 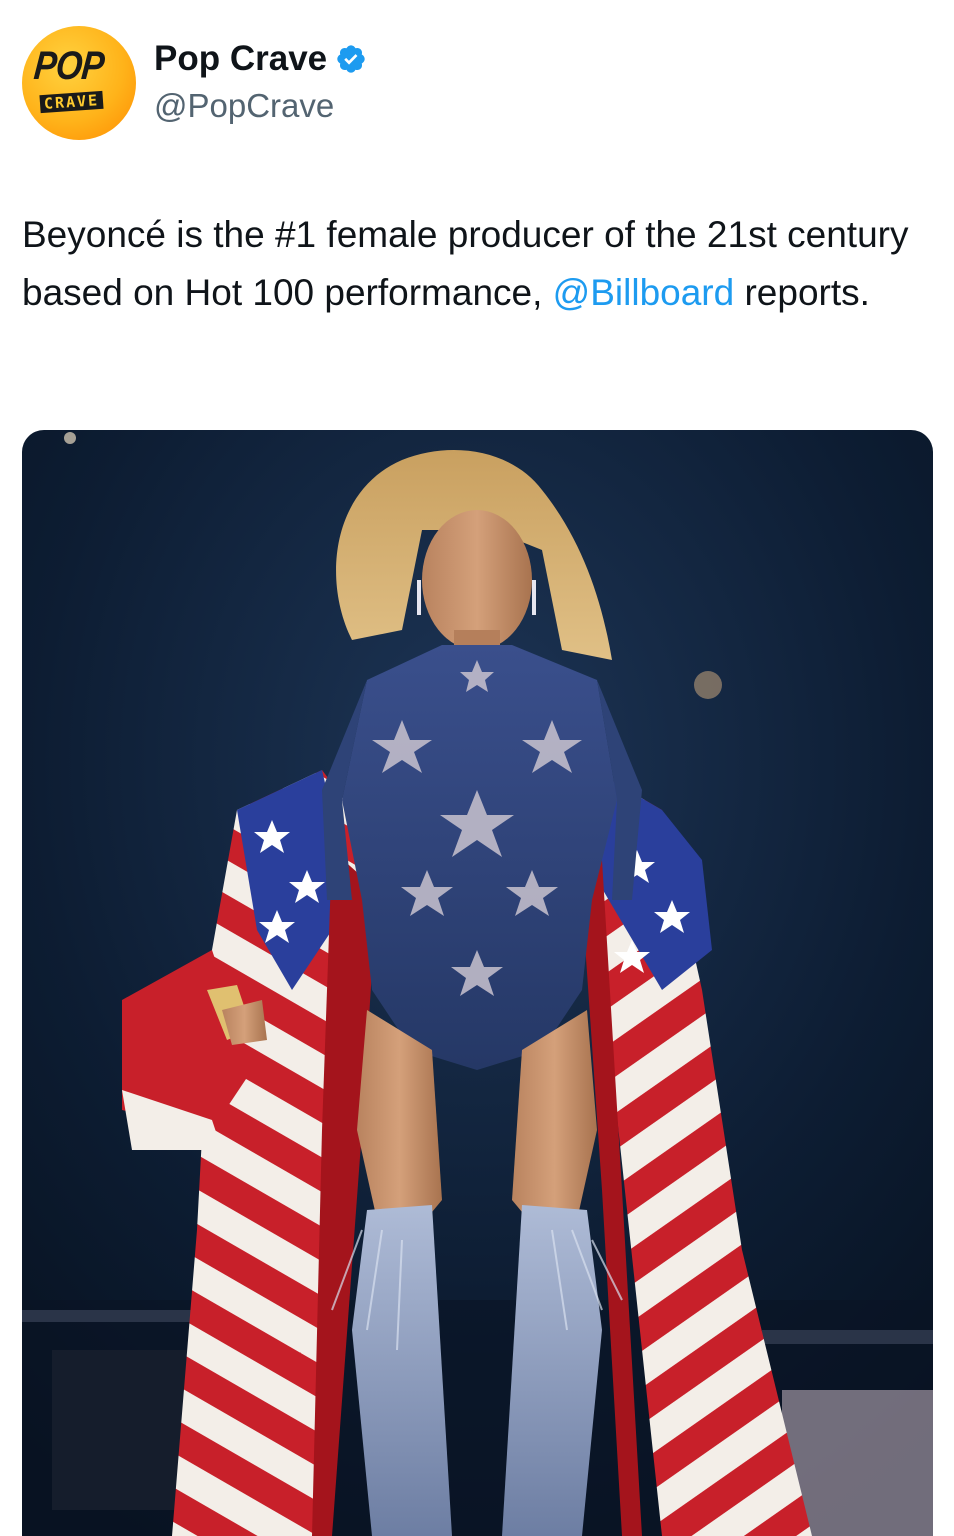 What do you see at coordinates (69, 66) in the screenshot?
I see `avatar-logo-top: POP` at bounding box center [69, 66].